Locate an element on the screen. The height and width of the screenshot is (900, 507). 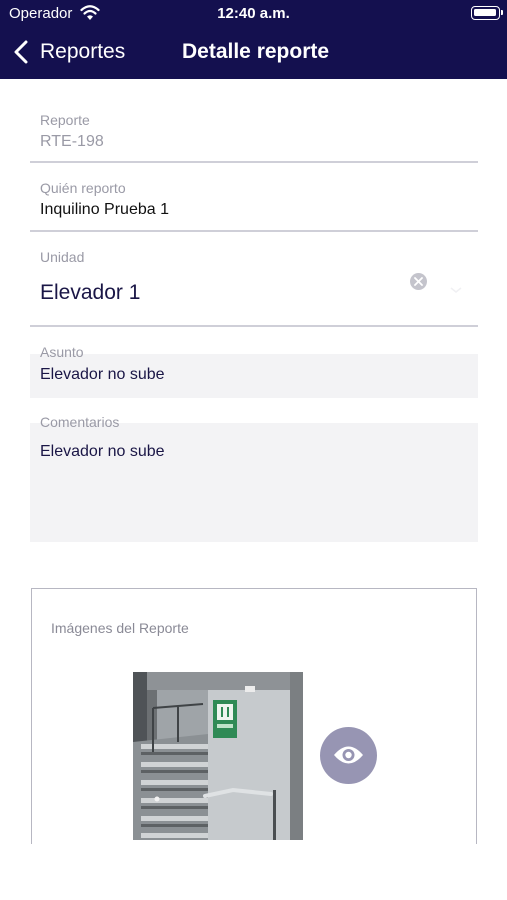
unidad-value: Elevador 1 is located at coordinates (90, 293).